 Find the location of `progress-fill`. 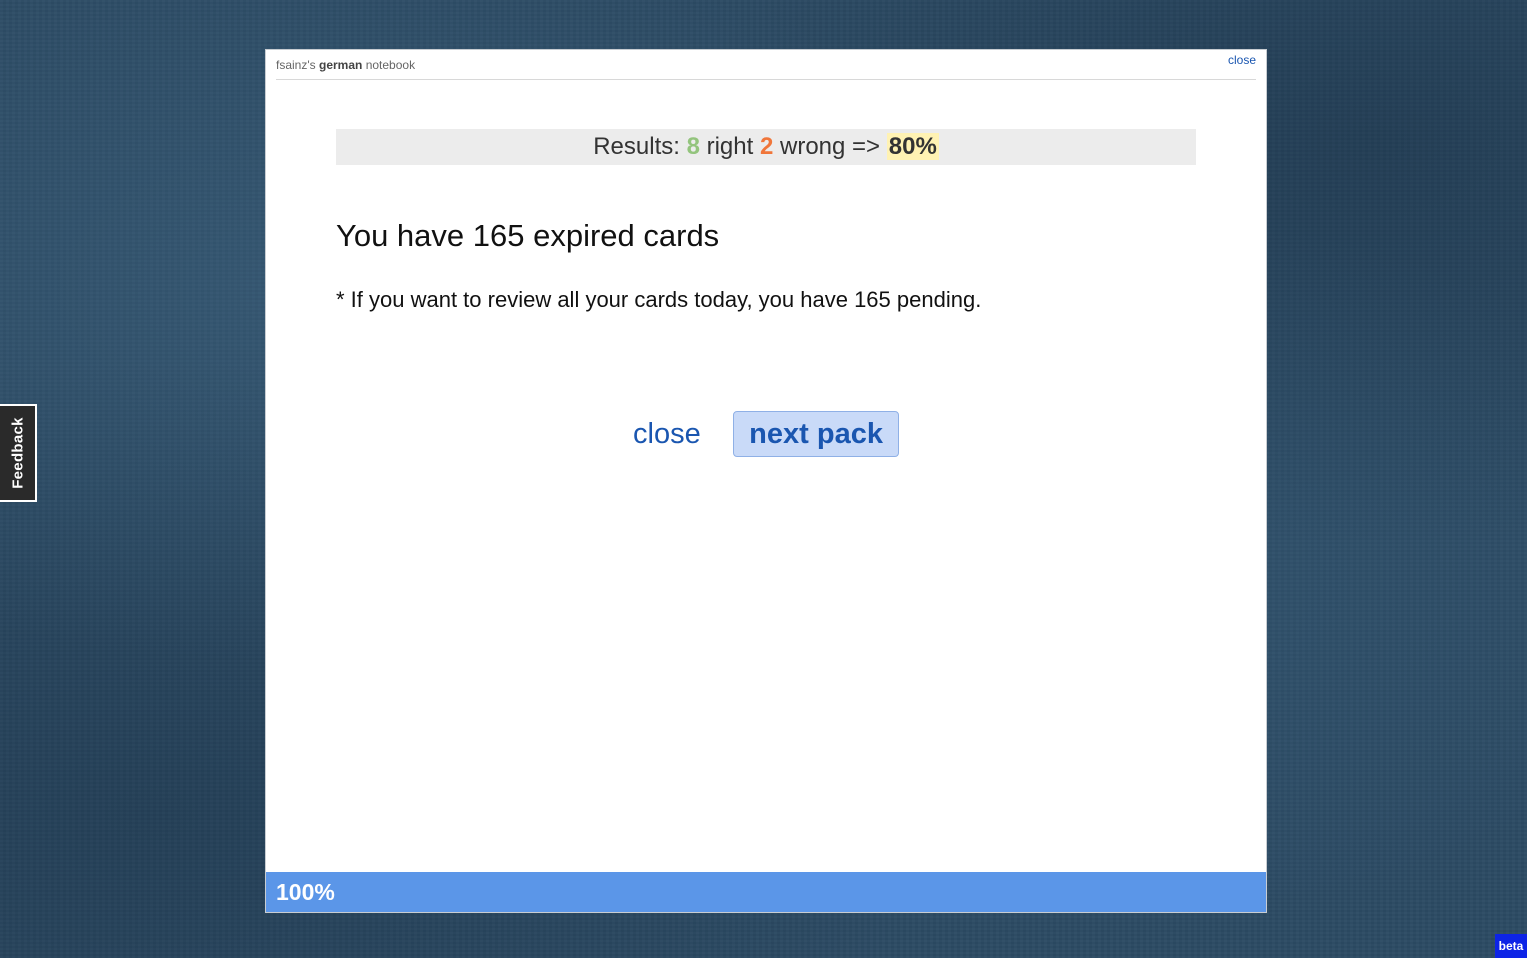

progress-fill is located at coordinates (766, 892).